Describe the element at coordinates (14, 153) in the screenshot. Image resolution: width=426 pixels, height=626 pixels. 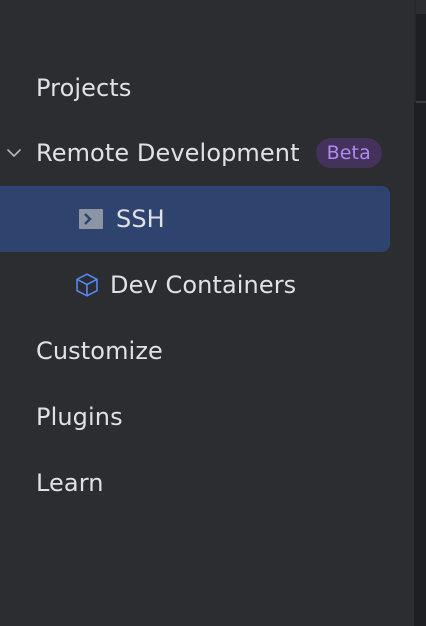
I see `chevron-down-icon` at that location.